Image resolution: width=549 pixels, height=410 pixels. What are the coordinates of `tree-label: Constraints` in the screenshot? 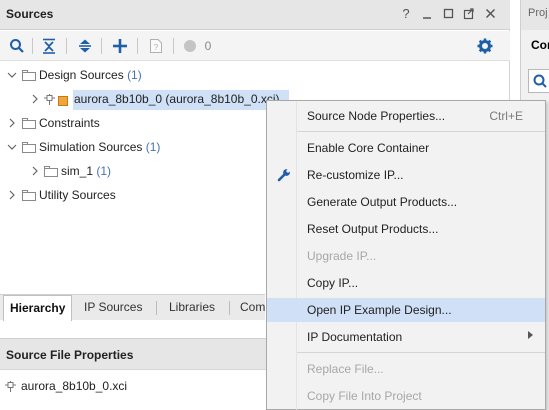 It's located at (69, 123).